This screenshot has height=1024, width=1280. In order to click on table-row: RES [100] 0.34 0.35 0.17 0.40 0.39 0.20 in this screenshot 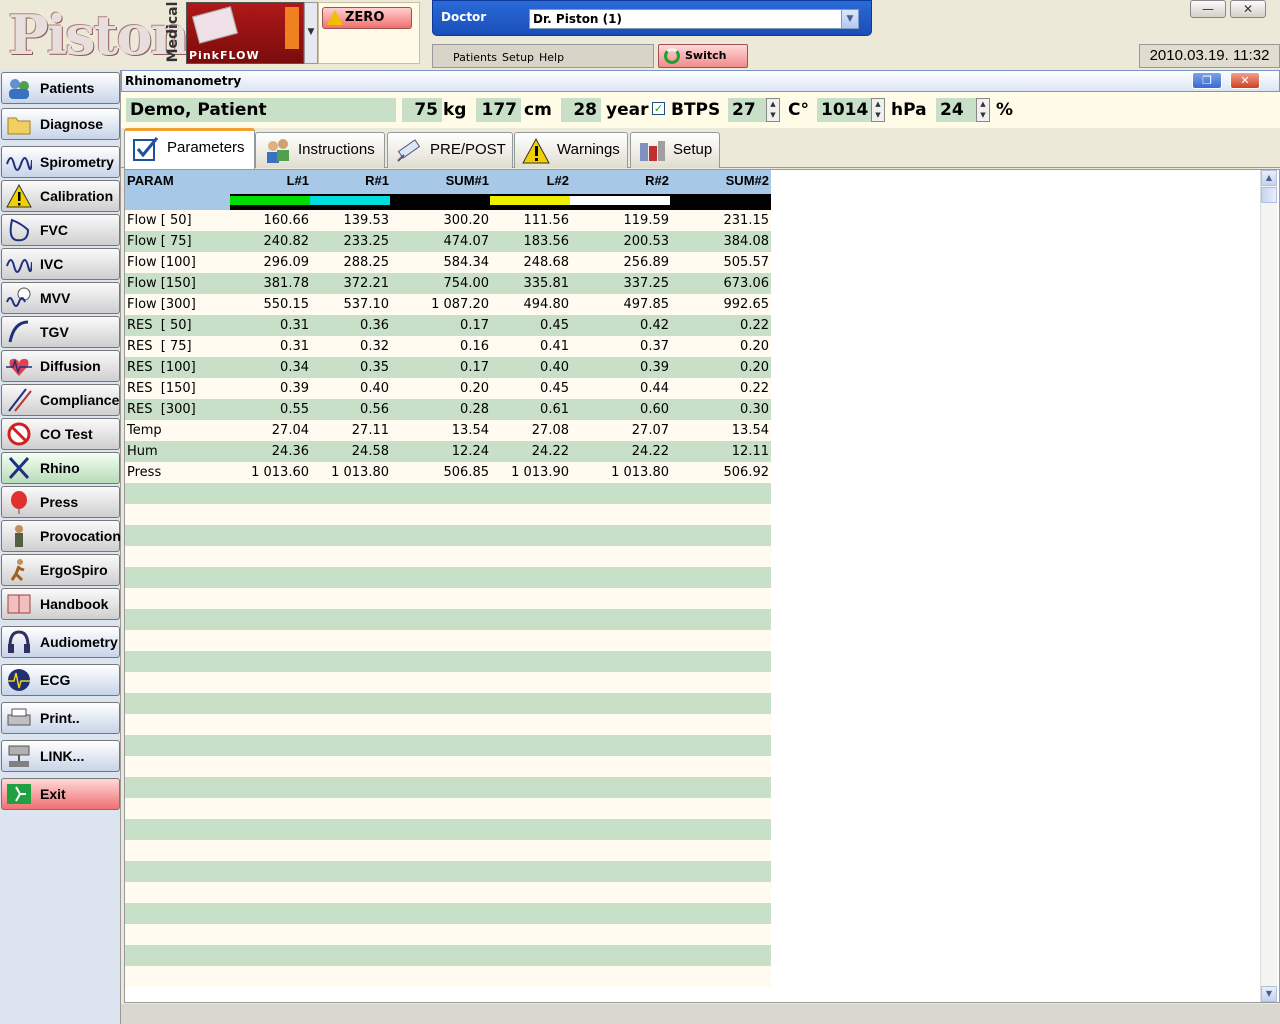, I will do `click(448, 367)`.